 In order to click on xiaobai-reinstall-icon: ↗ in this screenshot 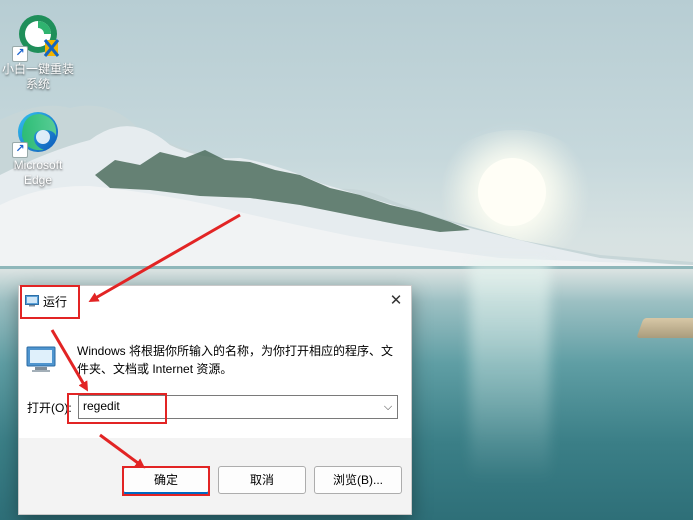, I will do `click(37, 37)`.